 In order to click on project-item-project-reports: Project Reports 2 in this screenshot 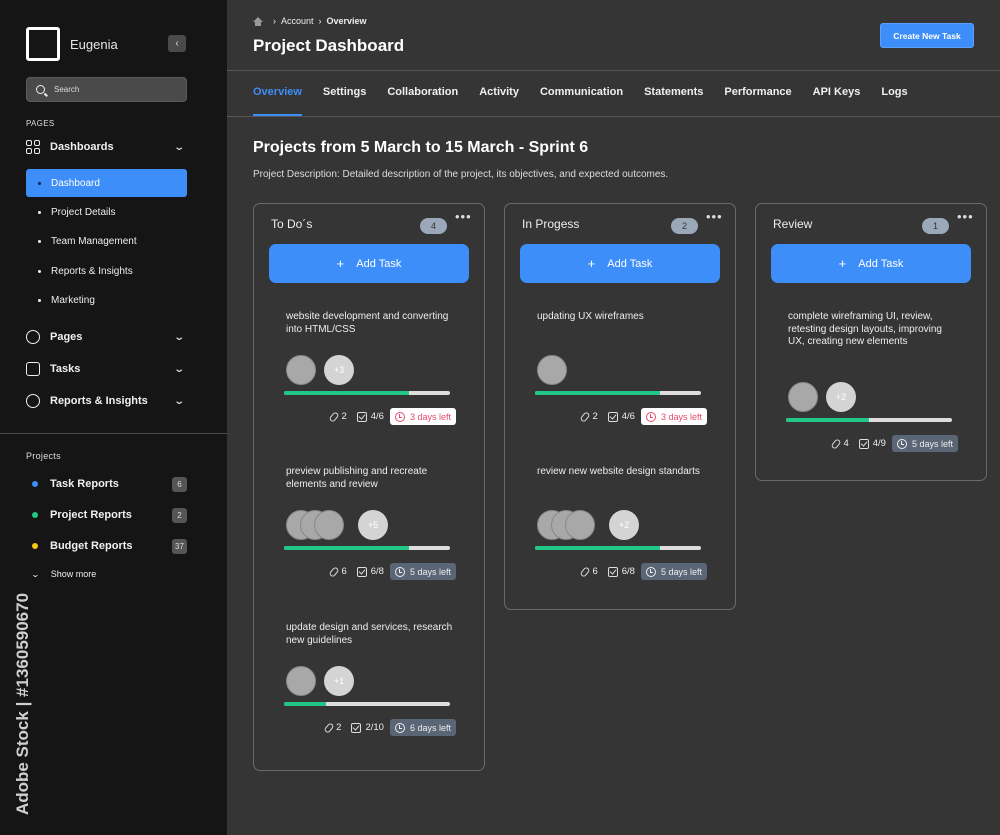, I will do `click(109, 515)`.